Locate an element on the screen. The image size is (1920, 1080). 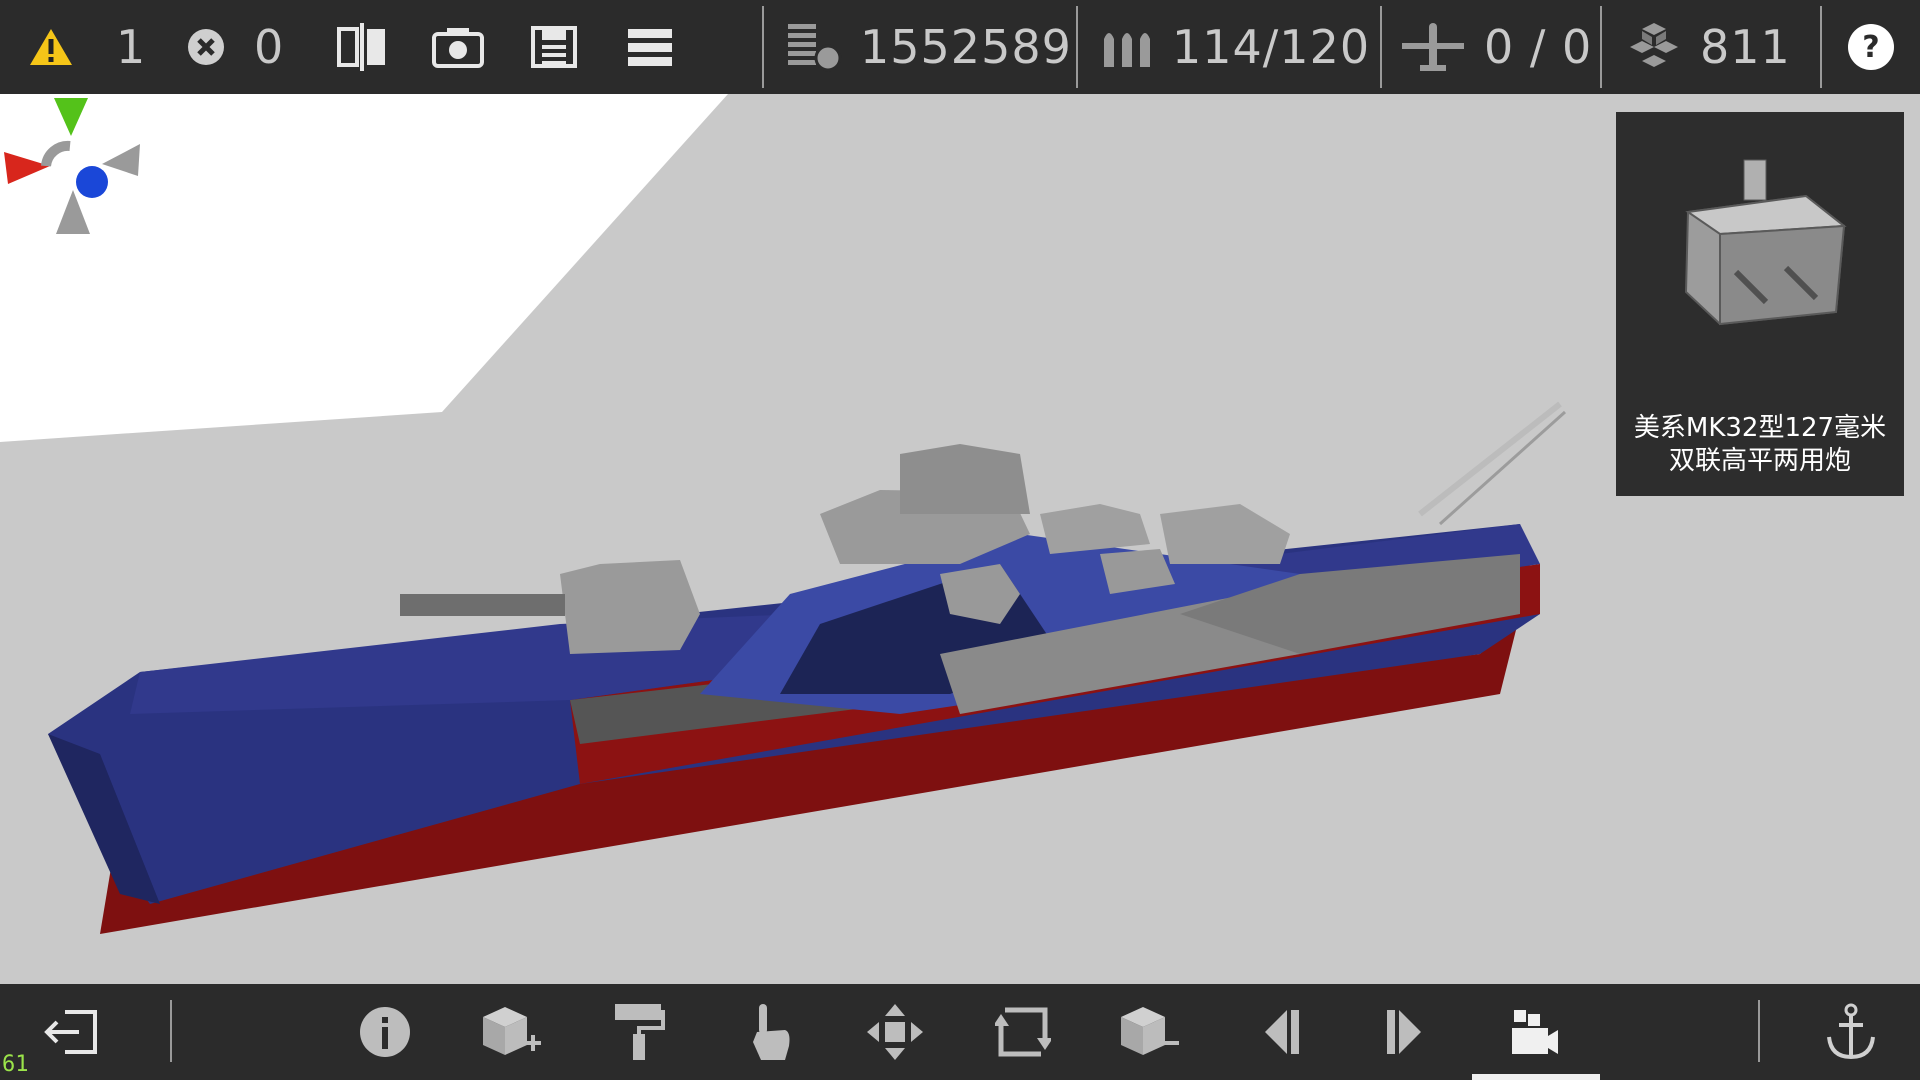
anchor-button is located at coordinates (1851, 1032).